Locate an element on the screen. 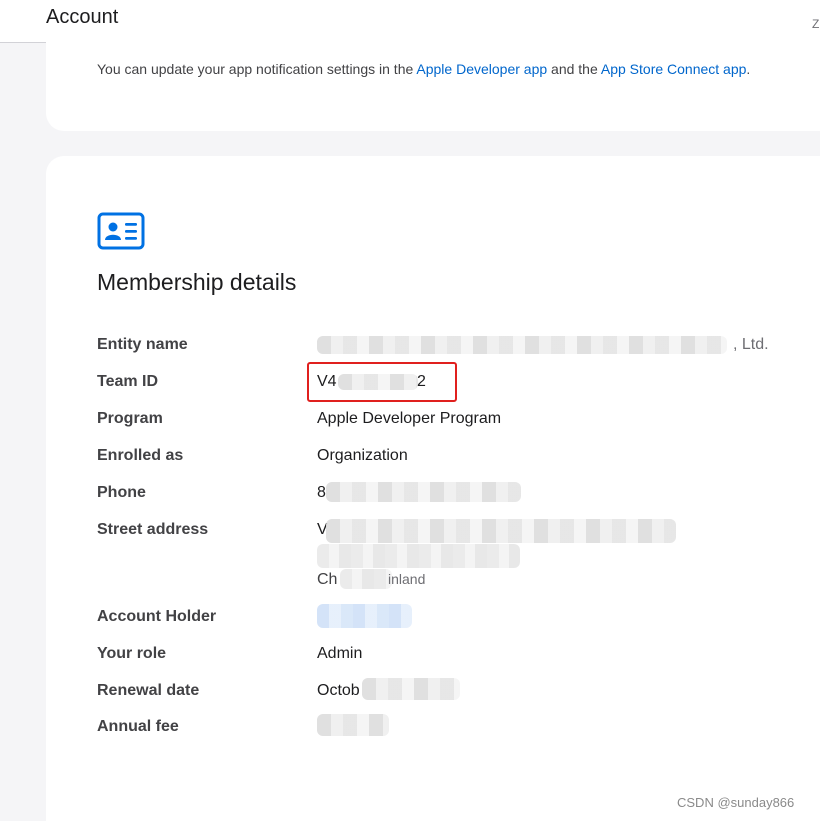  annual-fee-redacted is located at coordinates (353, 725).